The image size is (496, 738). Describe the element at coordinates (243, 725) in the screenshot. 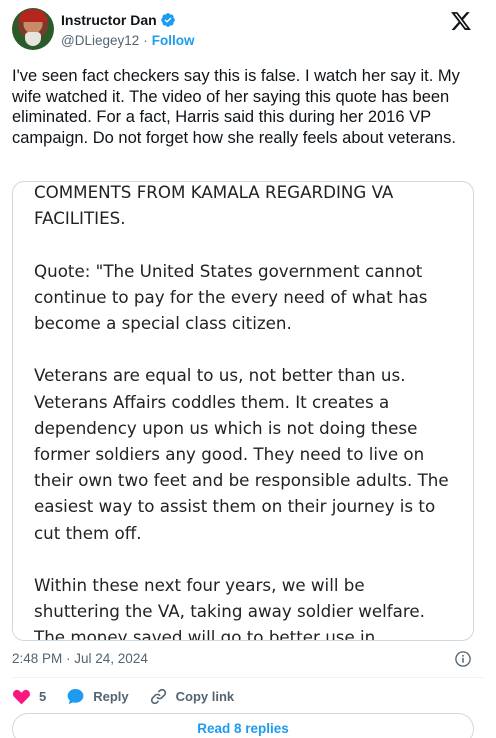

I see `read-replies-button: Read 8 replies` at that location.